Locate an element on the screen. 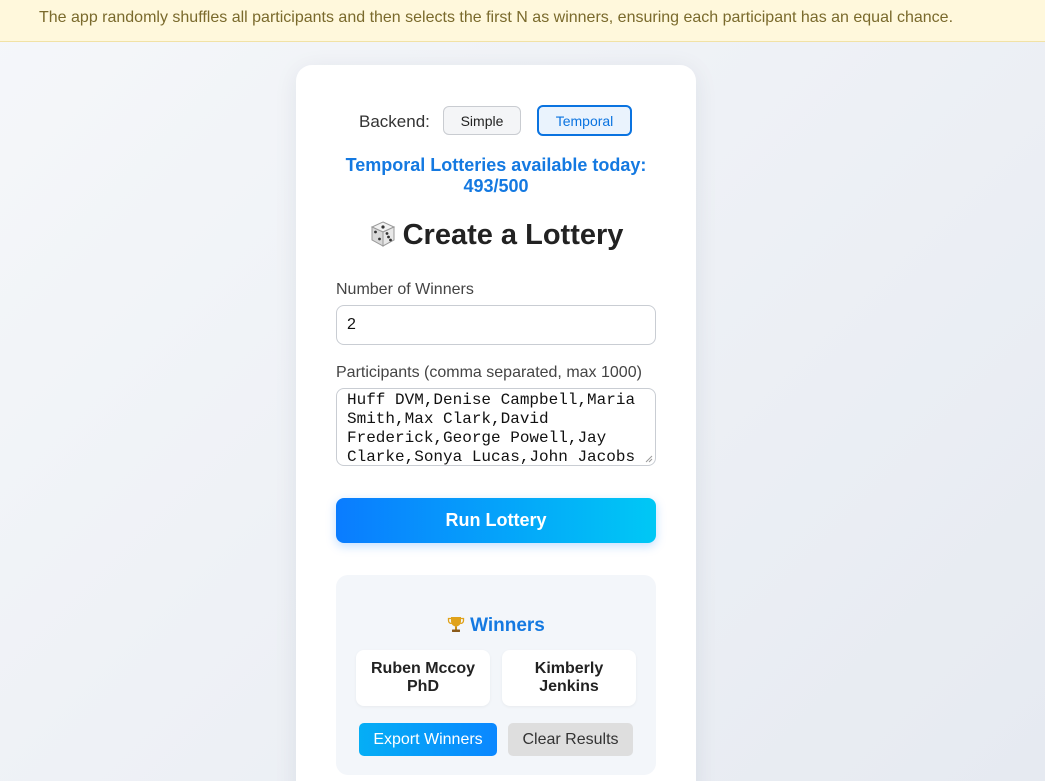  quota-count: 493/500 is located at coordinates (496, 186).